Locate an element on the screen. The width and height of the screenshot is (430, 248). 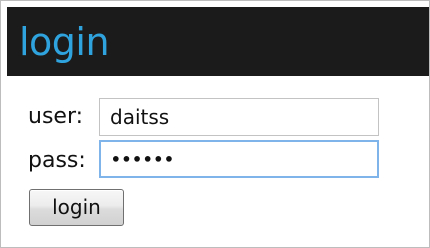
password-input is located at coordinates (239, 159).